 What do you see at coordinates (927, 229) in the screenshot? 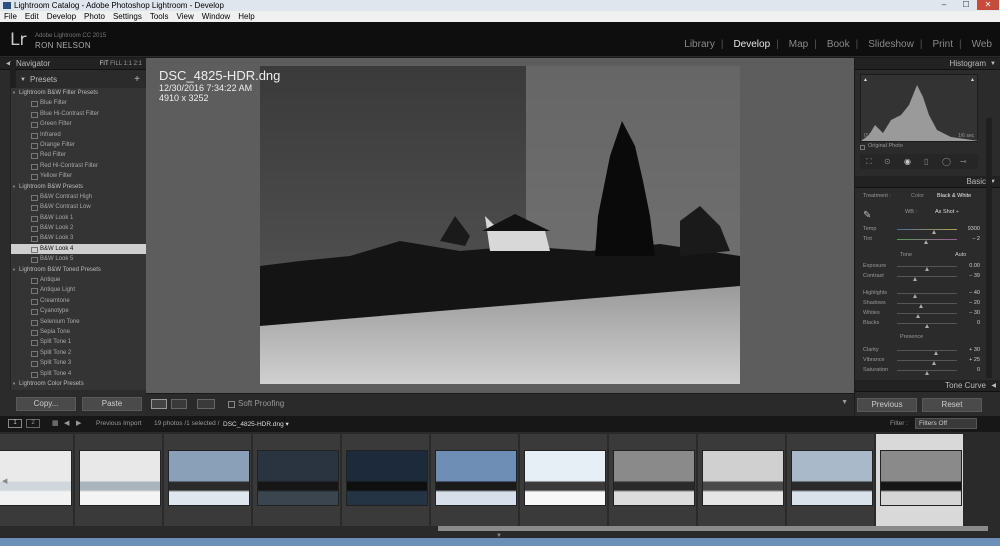
I see `temp-slider` at bounding box center [927, 229].